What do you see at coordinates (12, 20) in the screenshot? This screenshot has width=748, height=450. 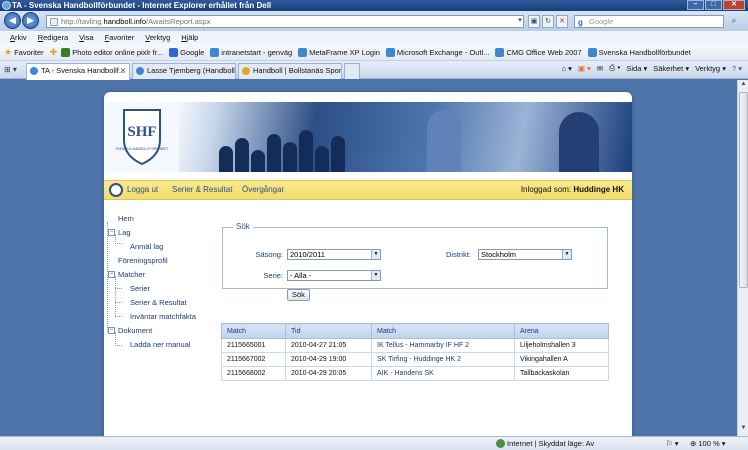 I see `back-button: ◀` at bounding box center [12, 20].